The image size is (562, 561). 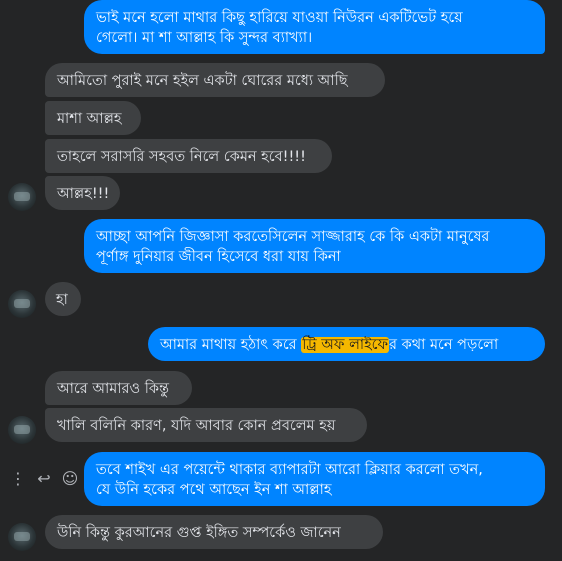 I want to click on incoming-message: হা, so click(x=63, y=299).